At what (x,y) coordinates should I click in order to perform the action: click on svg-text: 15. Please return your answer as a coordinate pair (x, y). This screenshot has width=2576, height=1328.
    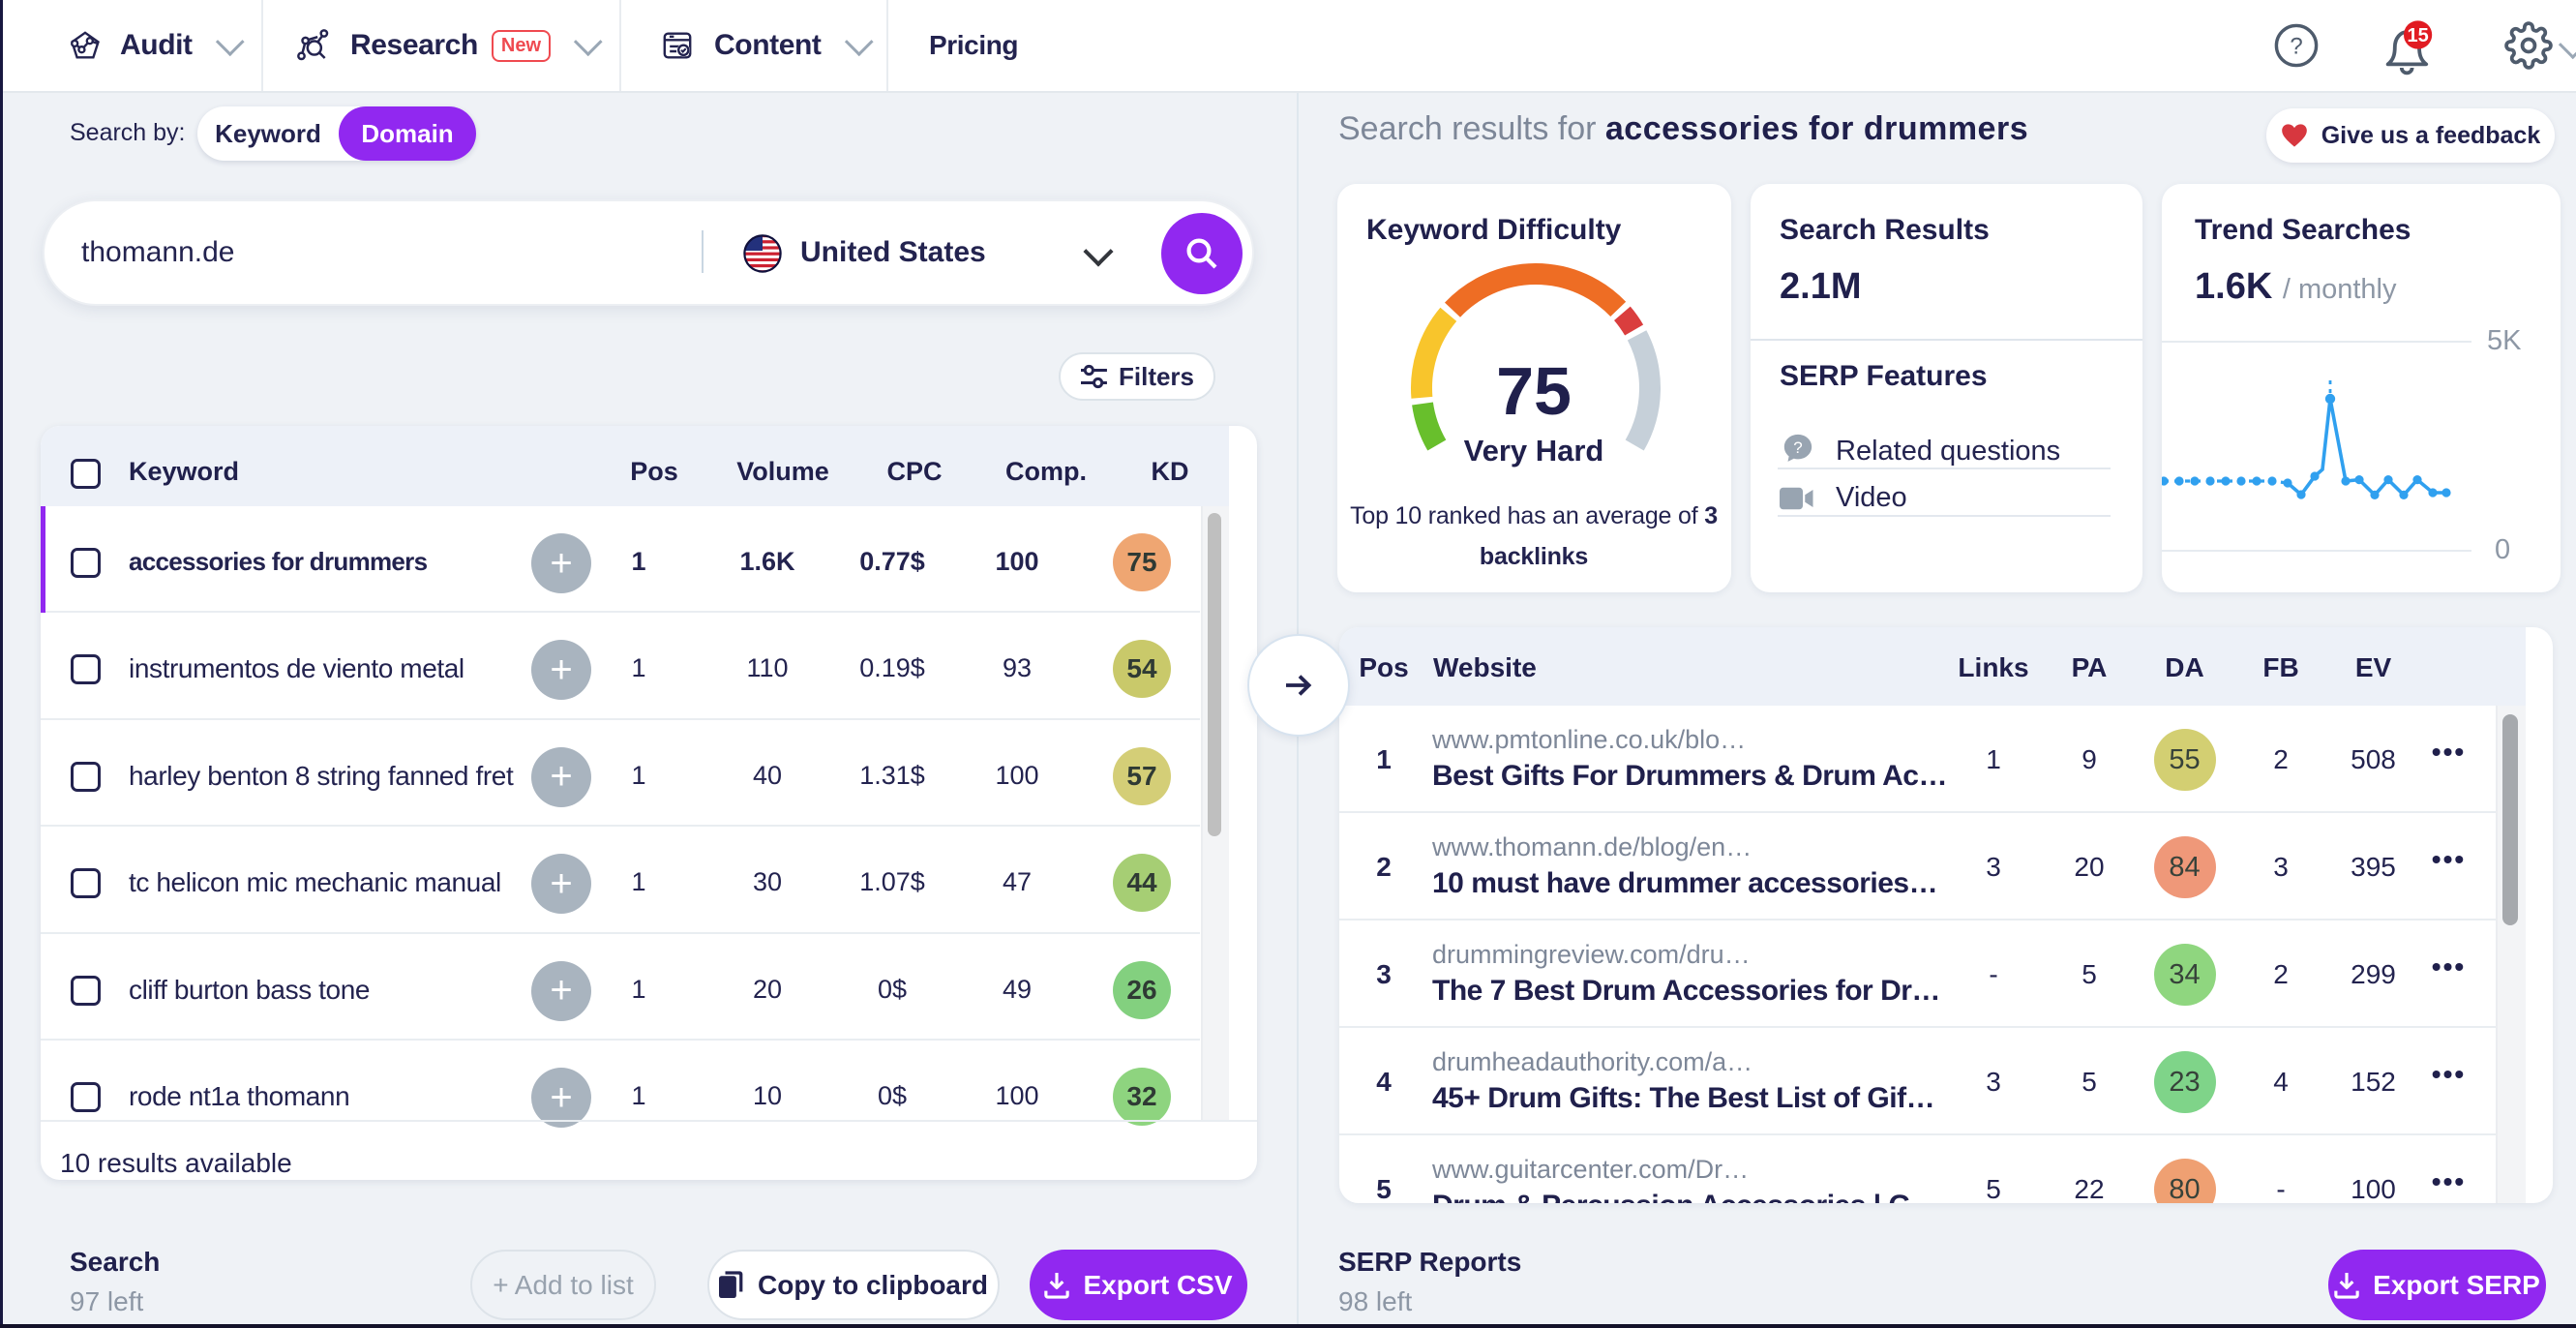
    Looking at the image, I should click on (2417, 35).